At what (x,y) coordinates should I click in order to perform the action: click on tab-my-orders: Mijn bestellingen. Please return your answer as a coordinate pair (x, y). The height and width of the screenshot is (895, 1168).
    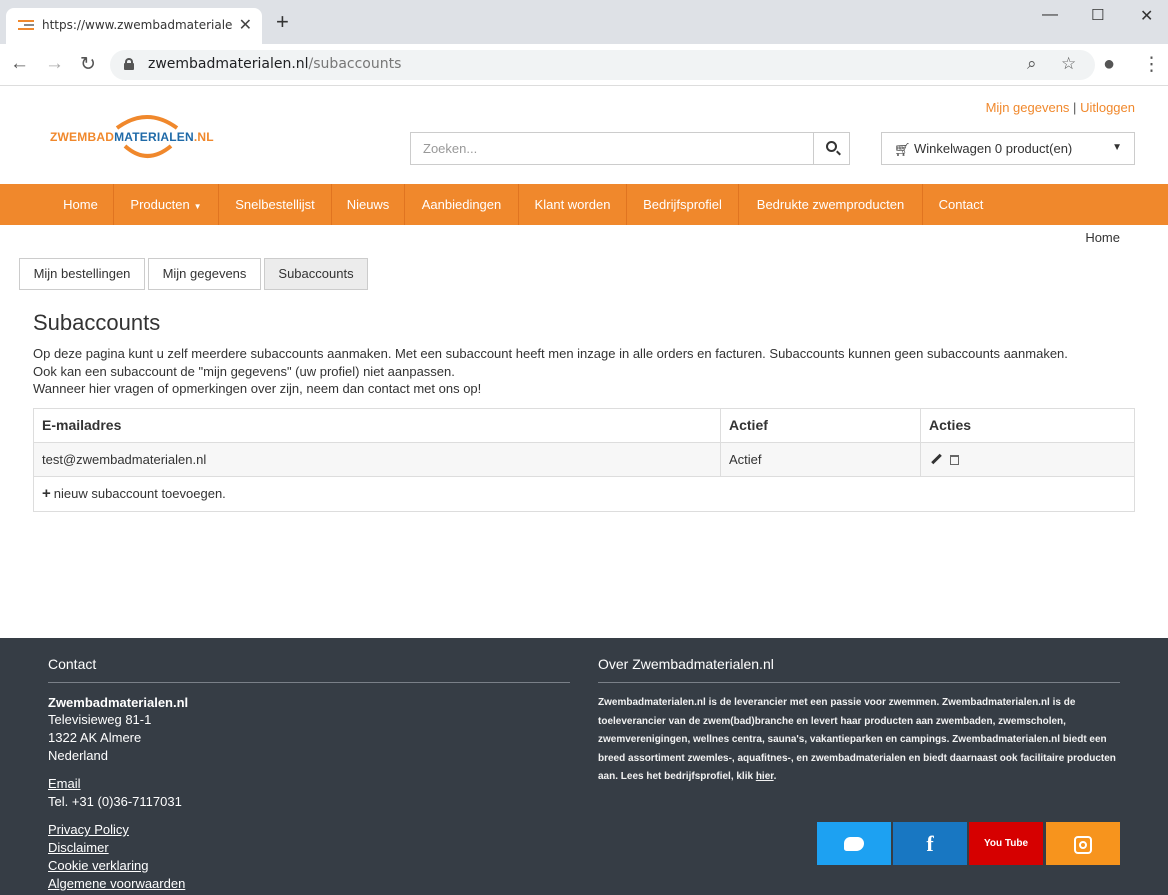
    Looking at the image, I should click on (82, 274).